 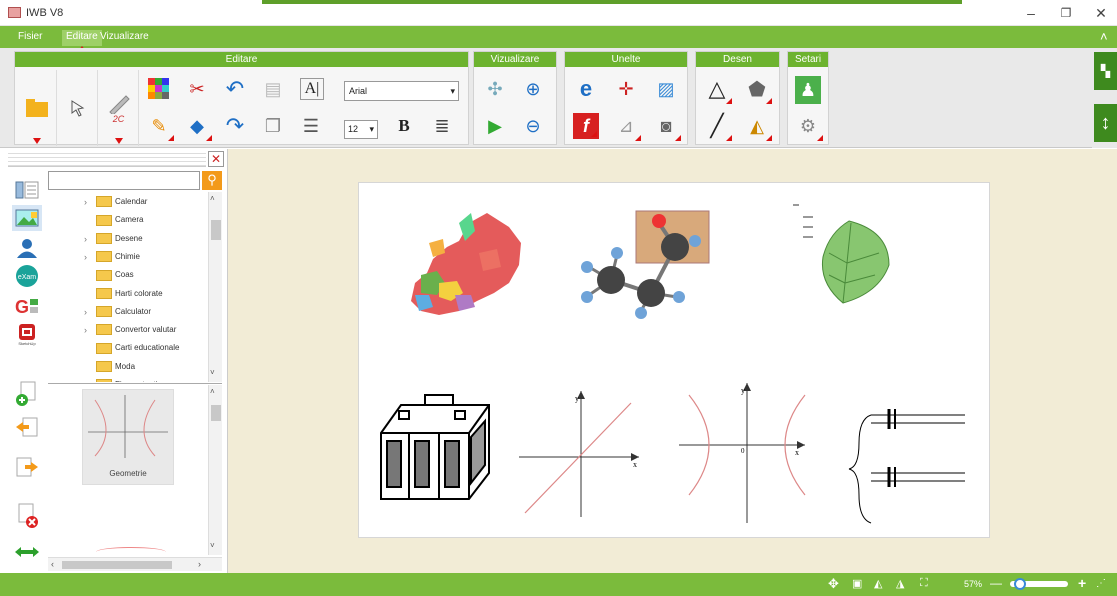 I want to click on search-button: ⚲, so click(x=212, y=180).